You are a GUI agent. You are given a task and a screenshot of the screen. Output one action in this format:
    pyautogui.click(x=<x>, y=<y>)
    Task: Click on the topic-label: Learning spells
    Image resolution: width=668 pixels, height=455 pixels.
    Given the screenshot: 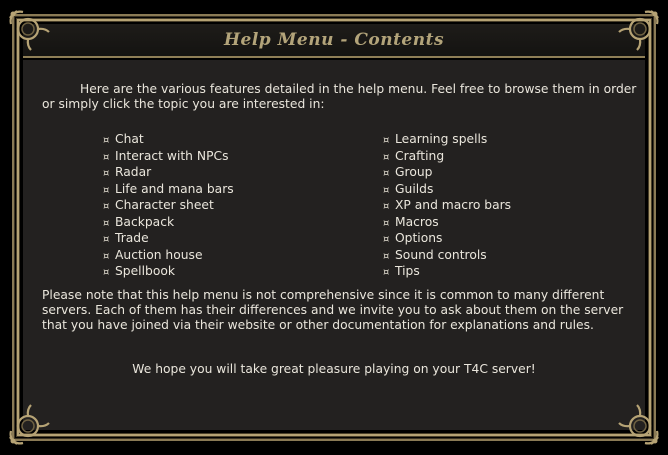 What is the action you would take?
    pyautogui.click(x=441, y=139)
    